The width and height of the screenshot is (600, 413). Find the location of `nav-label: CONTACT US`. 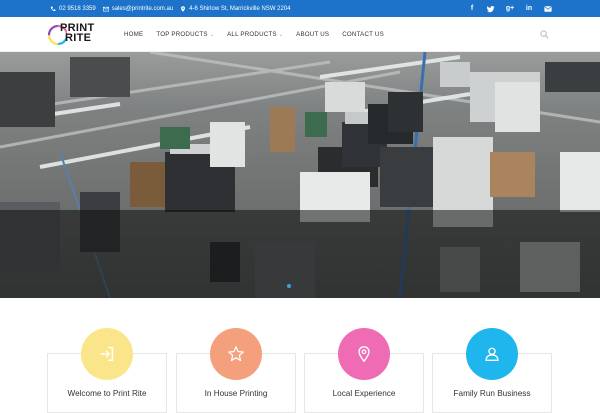

nav-label: CONTACT US is located at coordinates (363, 34).